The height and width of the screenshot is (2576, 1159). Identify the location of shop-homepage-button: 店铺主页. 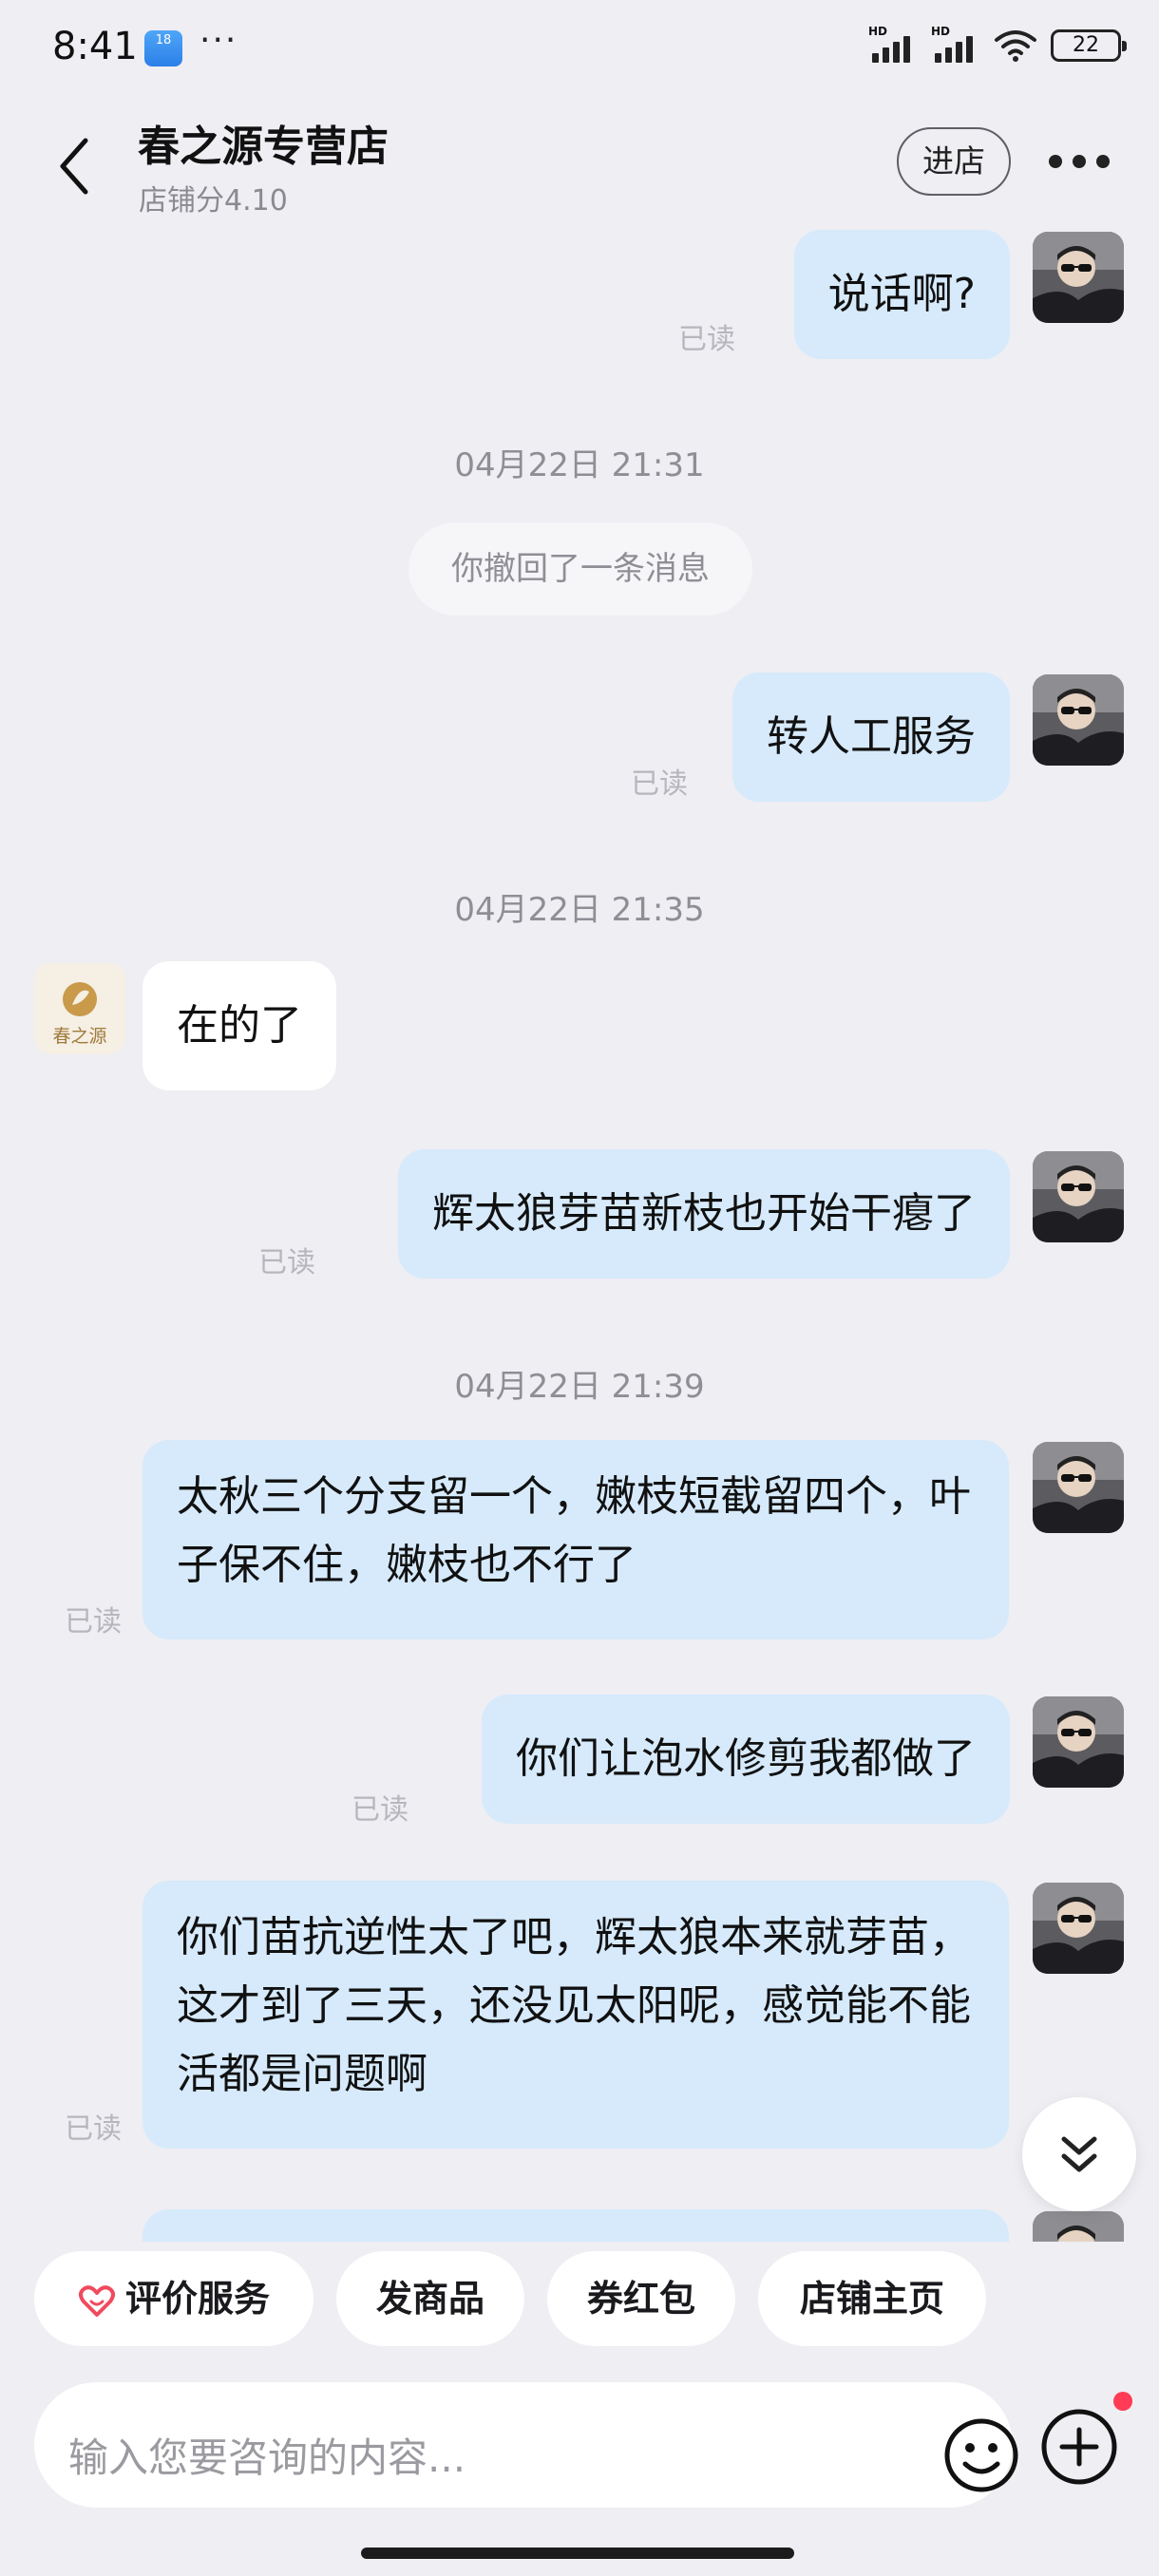
(872, 2298).